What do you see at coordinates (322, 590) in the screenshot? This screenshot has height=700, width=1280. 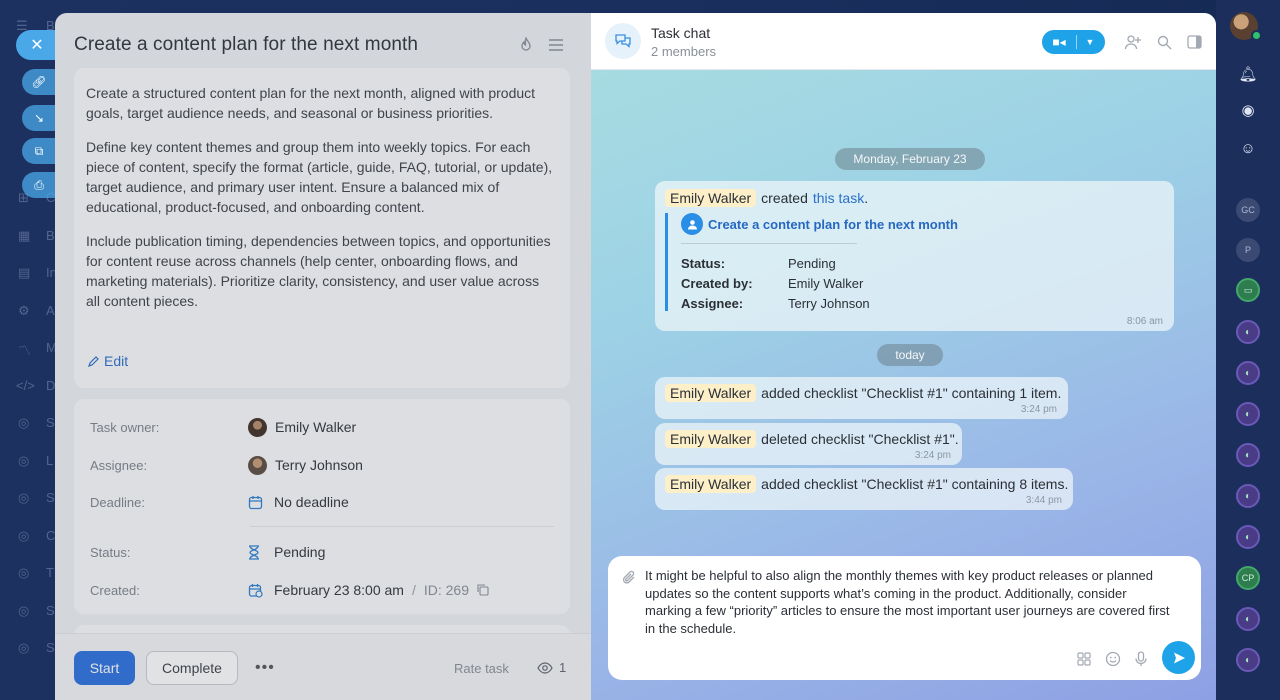 I see `created-row: Created: February 23 8:00 am / ID: 269` at bounding box center [322, 590].